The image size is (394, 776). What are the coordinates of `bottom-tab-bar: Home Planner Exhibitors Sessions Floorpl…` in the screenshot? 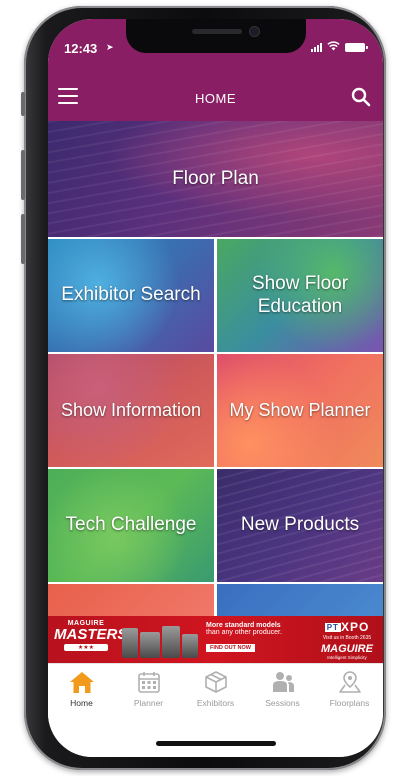 It's located at (215, 692).